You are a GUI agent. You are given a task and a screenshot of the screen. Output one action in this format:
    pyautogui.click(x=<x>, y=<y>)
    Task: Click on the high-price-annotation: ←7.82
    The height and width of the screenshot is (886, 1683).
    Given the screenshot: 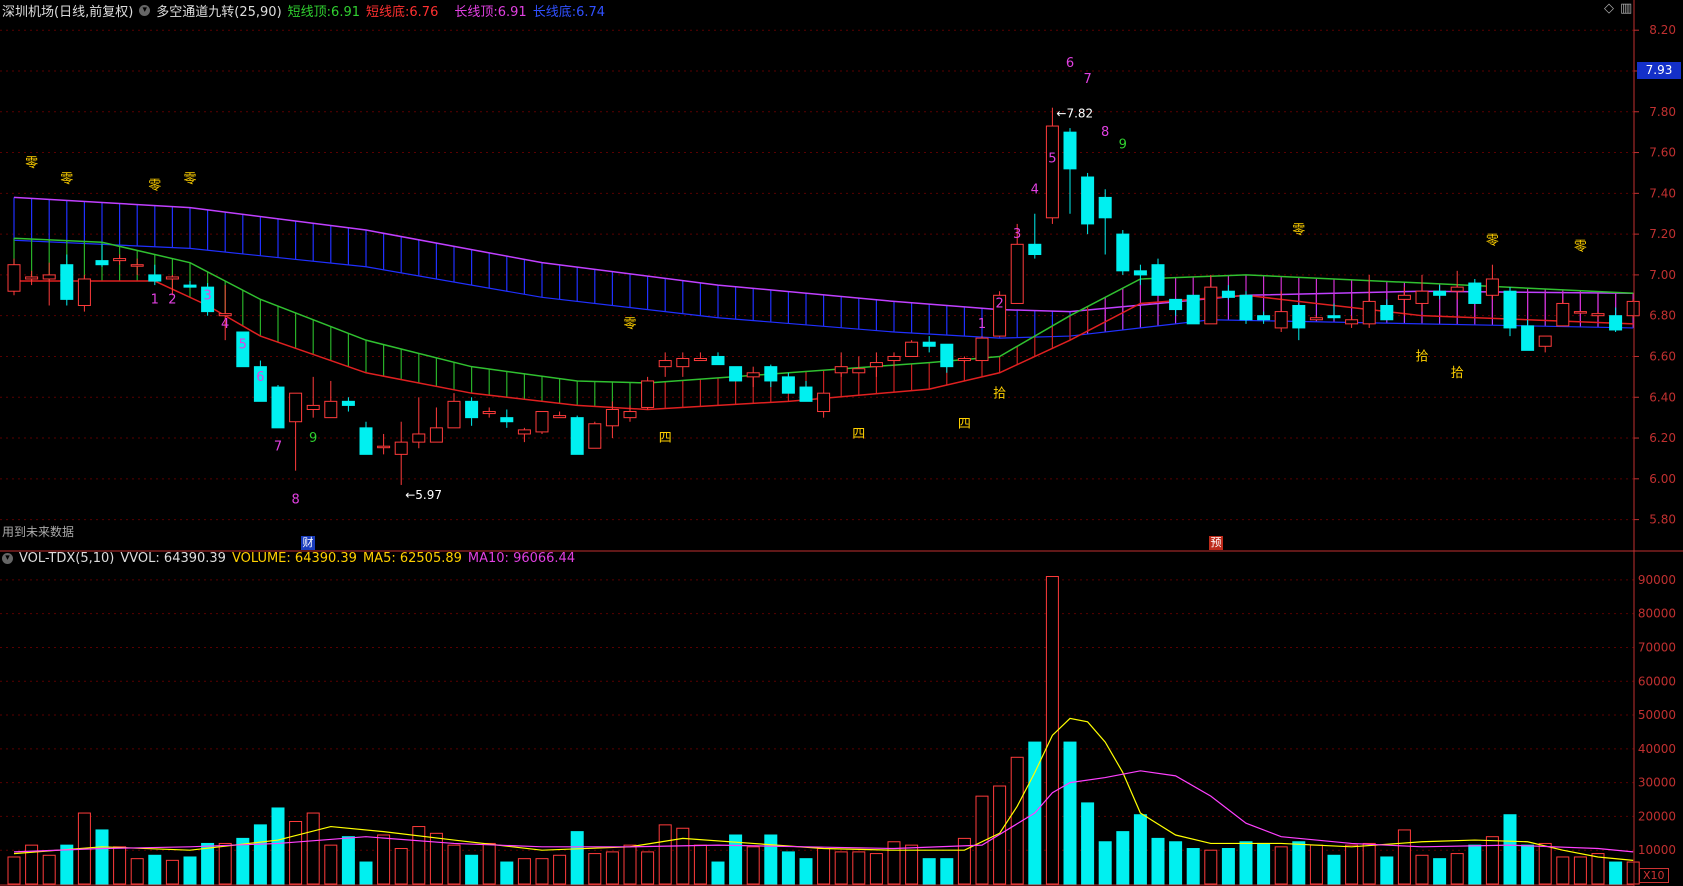 What is the action you would take?
    pyautogui.click(x=1074, y=114)
    